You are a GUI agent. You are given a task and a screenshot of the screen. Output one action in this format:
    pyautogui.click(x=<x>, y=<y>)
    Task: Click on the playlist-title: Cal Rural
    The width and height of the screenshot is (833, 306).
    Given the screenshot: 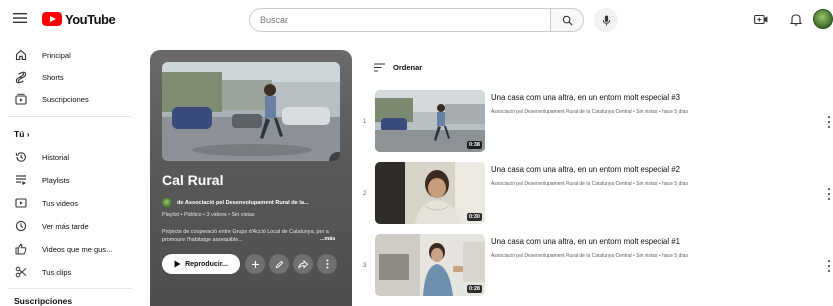 What is the action you would take?
    pyautogui.click(x=193, y=180)
    